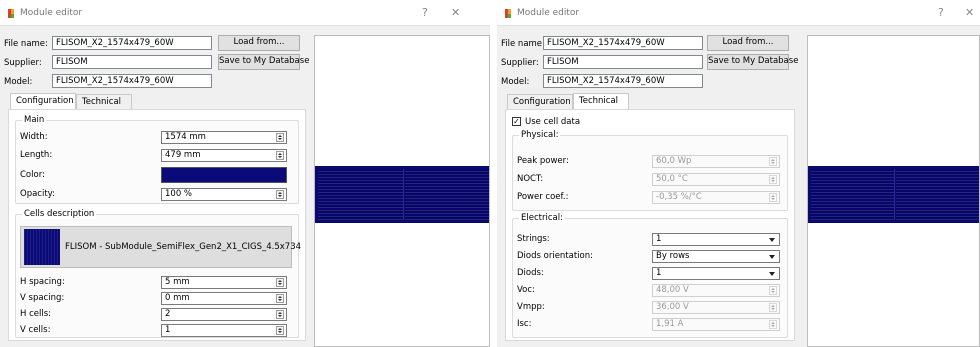 The image size is (980, 347). Describe the element at coordinates (183, 155) in the screenshot. I see `length-value: 479 mm` at that location.